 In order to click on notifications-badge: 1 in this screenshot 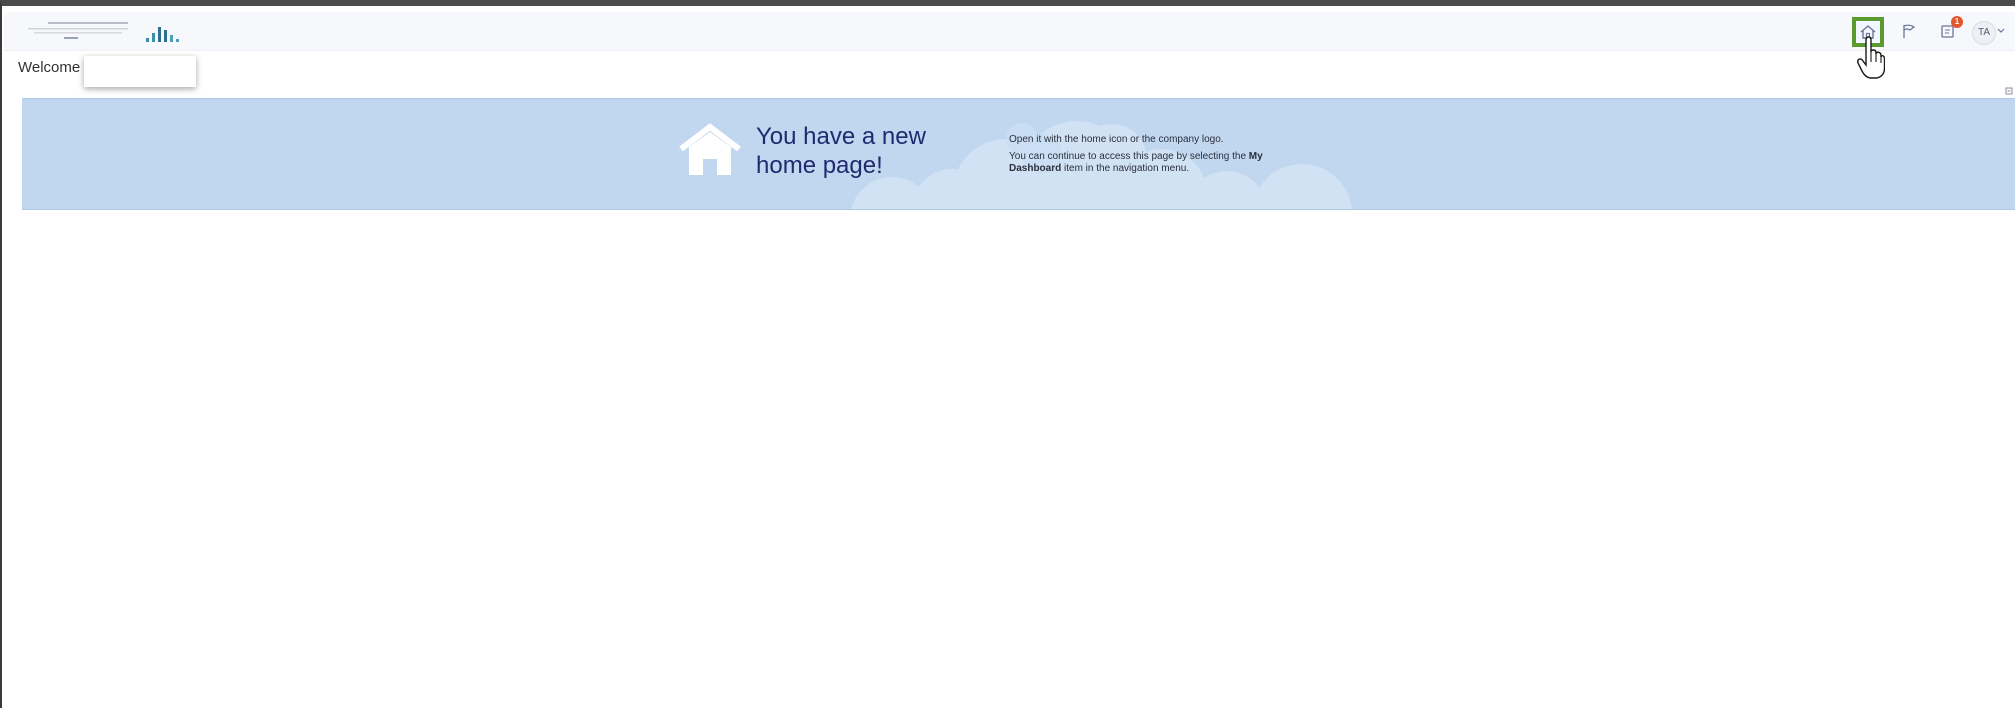, I will do `click(1957, 22)`.